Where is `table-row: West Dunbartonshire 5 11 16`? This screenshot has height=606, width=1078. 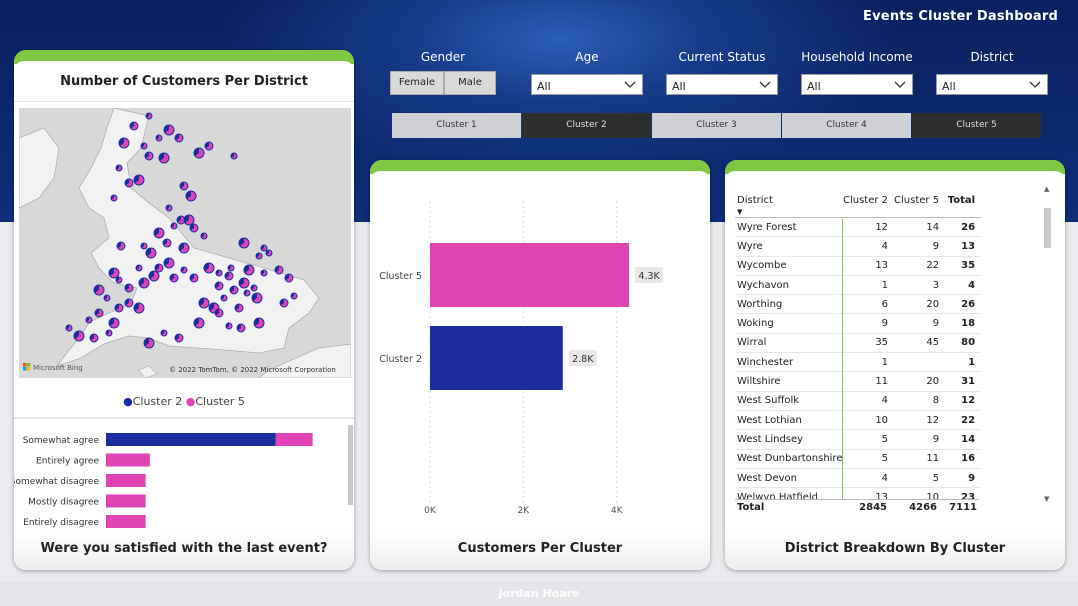 table-row: West Dunbartonshire 5 11 16 is located at coordinates (858, 459).